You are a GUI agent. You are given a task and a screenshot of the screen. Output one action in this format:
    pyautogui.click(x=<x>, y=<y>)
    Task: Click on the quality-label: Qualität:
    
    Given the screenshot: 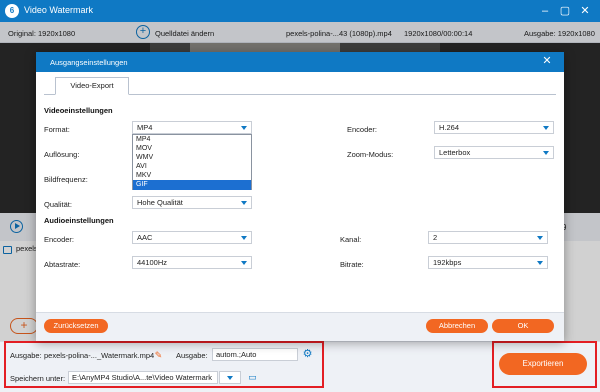 What is the action you would take?
    pyautogui.click(x=58, y=204)
    